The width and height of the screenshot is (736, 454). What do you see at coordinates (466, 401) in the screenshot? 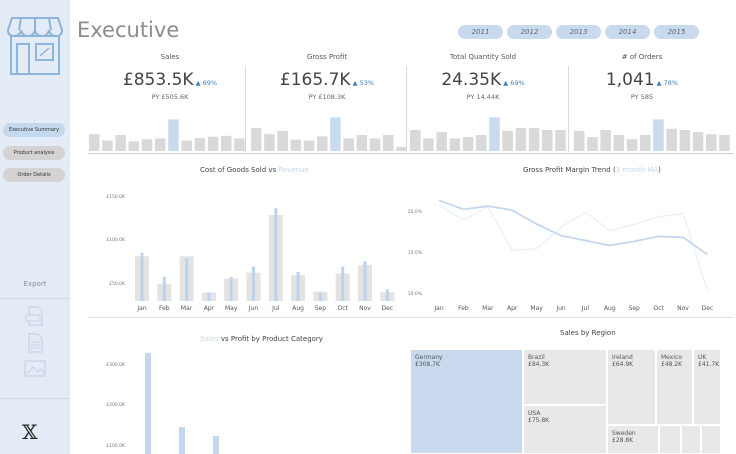
I see `treemap-cell-germany: Germany £308.7K` at bounding box center [466, 401].